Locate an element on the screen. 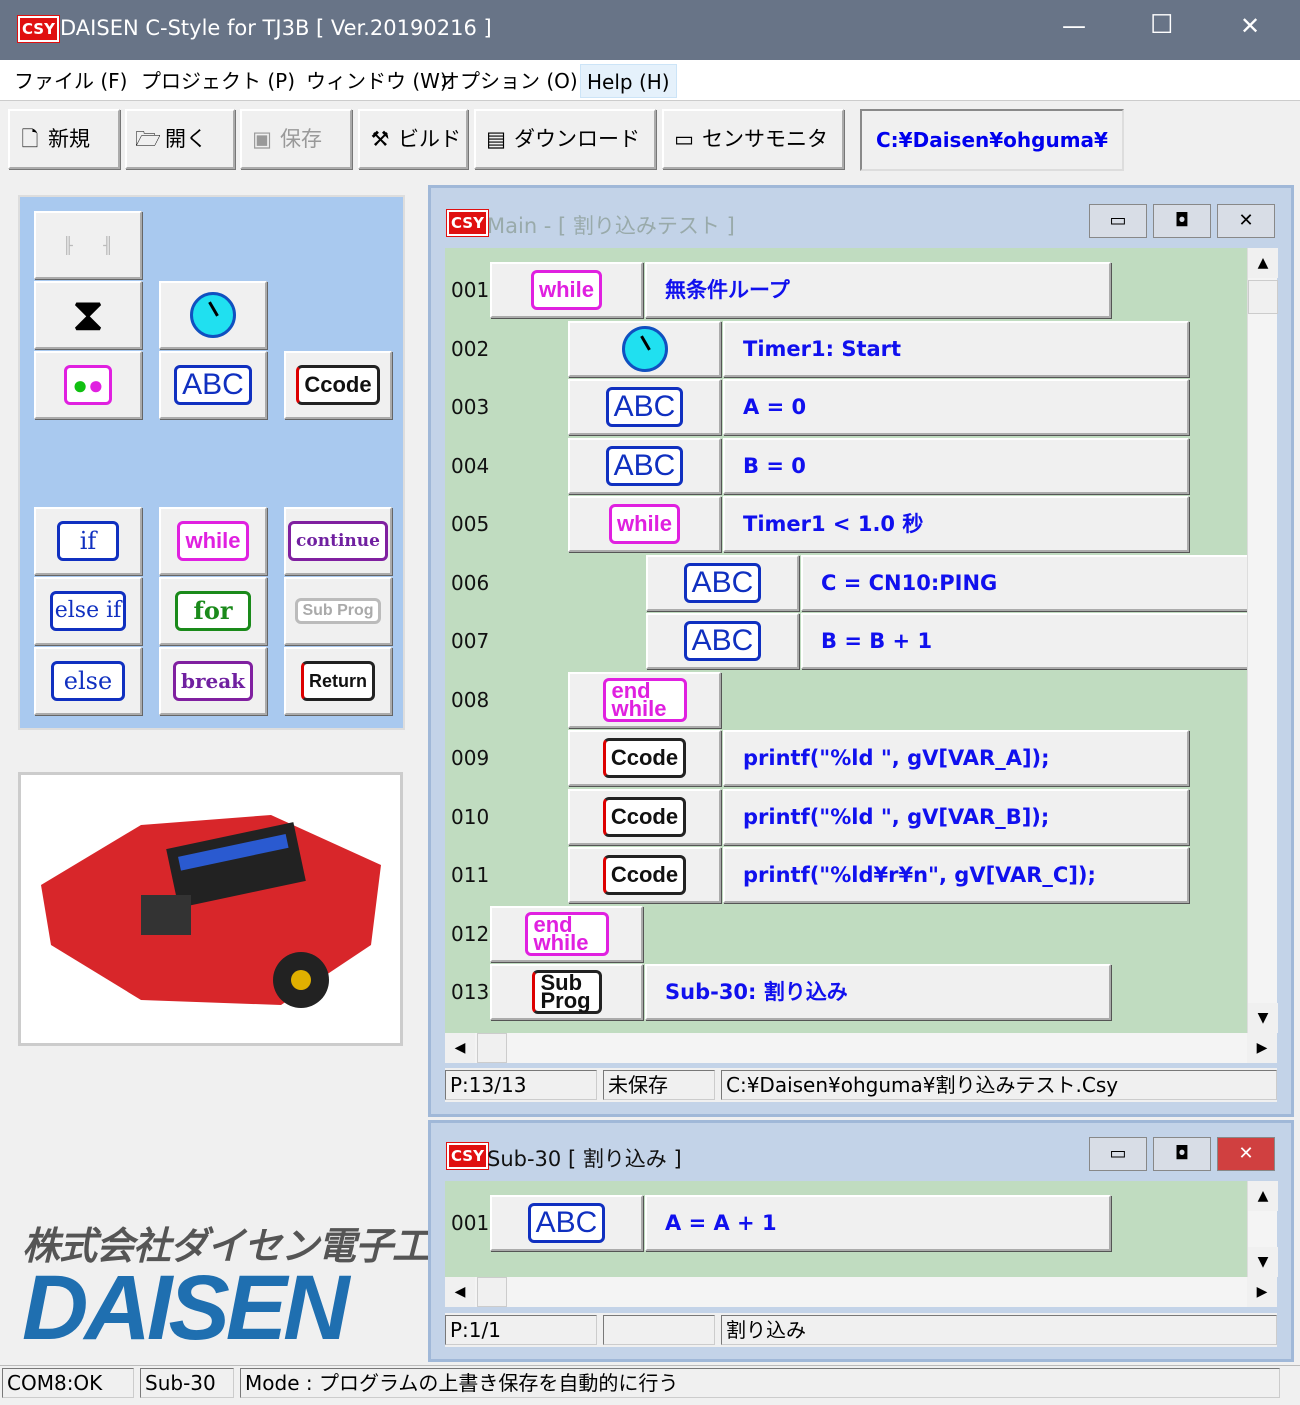 The height and width of the screenshot is (1405, 1300). sub-minimize-button: ▭ is located at coordinates (1118, 1154).